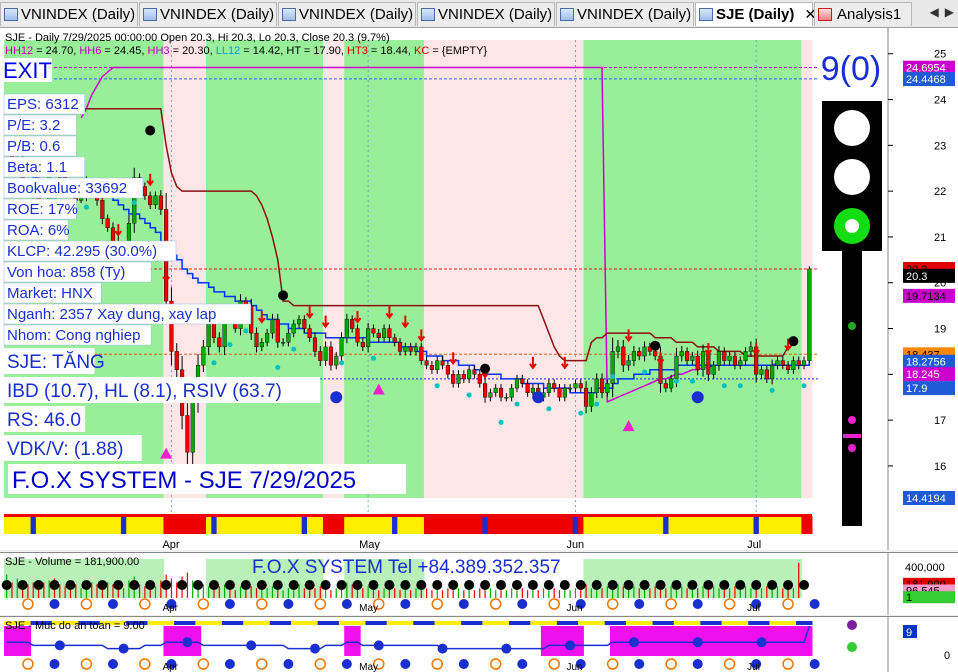  I want to click on tab-sje-daily: SJE (Daily) ✕, so click(755, 14).